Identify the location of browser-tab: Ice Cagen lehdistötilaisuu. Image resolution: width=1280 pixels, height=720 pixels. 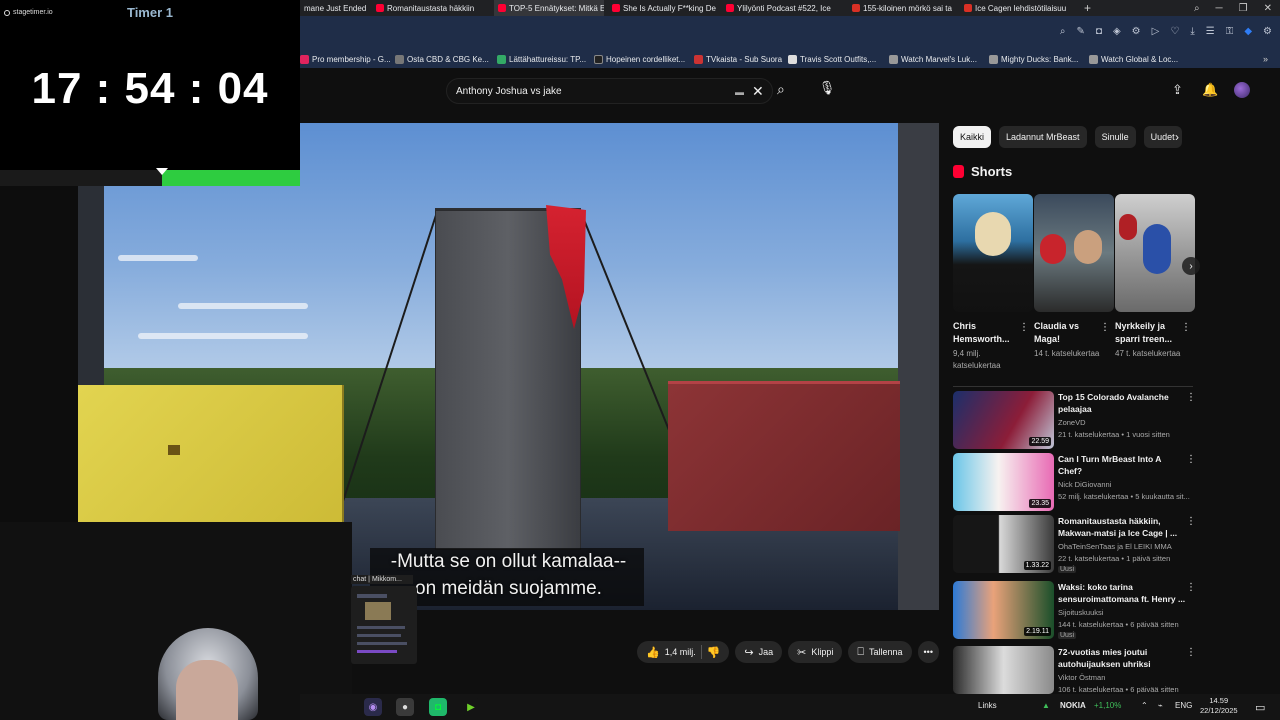
(1016, 8).